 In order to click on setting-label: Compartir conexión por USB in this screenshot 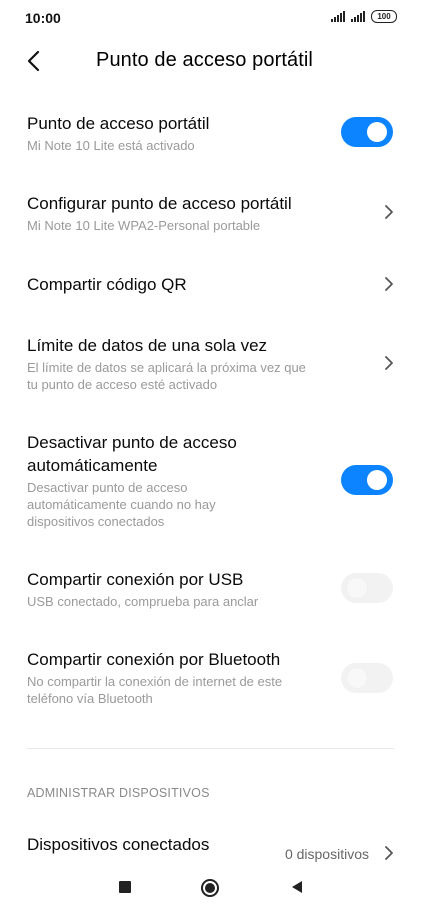, I will do `click(135, 579)`.